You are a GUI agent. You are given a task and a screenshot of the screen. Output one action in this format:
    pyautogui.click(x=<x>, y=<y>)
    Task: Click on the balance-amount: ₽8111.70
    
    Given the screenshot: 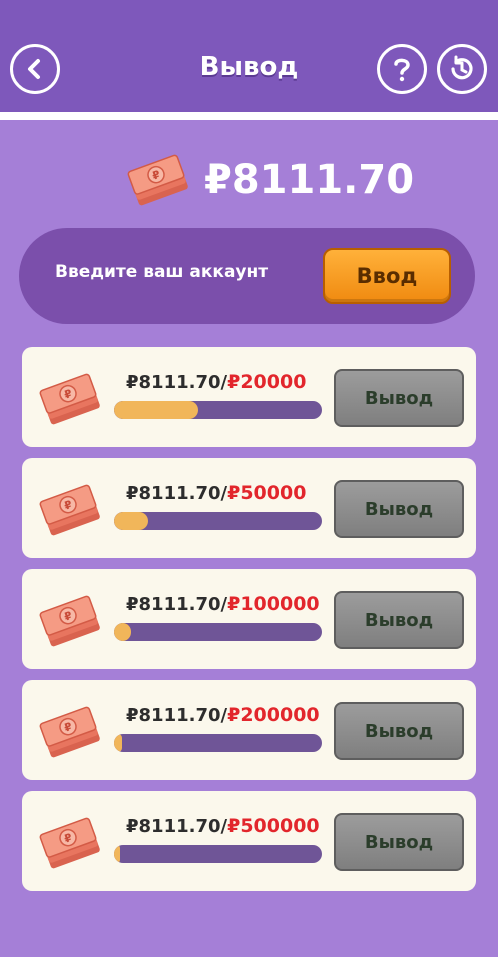 What is the action you would take?
    pyautogui.click(x=309, y=180)
    